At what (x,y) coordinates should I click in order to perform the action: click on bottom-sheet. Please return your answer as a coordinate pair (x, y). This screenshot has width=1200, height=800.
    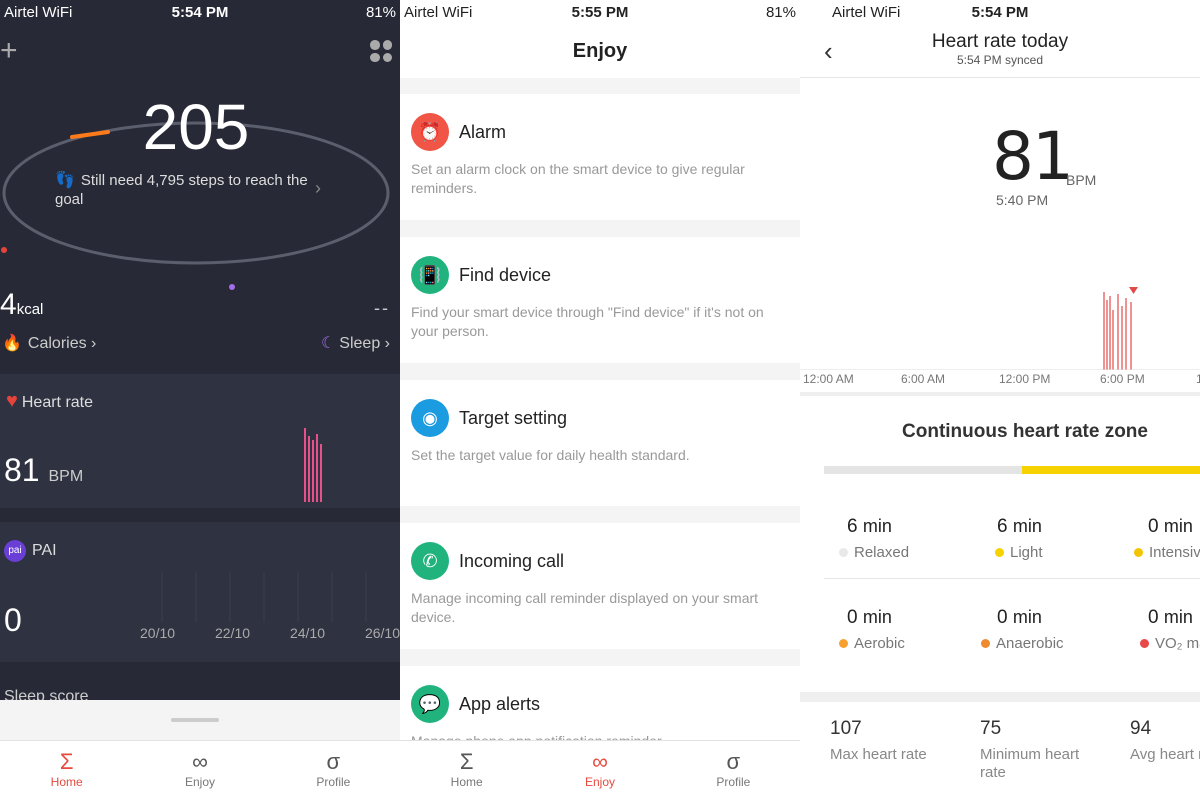
    Looking at the image, I should click on (200, 721).